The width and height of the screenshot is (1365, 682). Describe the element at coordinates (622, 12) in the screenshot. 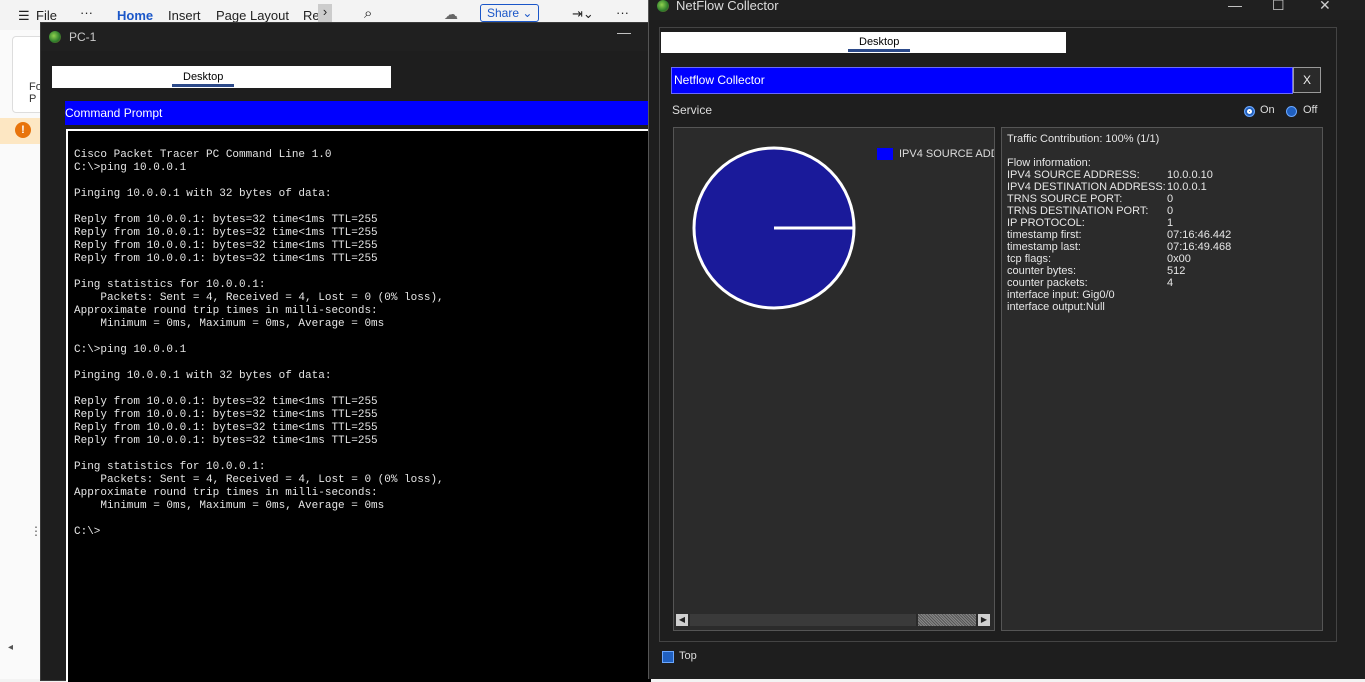

I see `more-icon-2: ···` at that location.